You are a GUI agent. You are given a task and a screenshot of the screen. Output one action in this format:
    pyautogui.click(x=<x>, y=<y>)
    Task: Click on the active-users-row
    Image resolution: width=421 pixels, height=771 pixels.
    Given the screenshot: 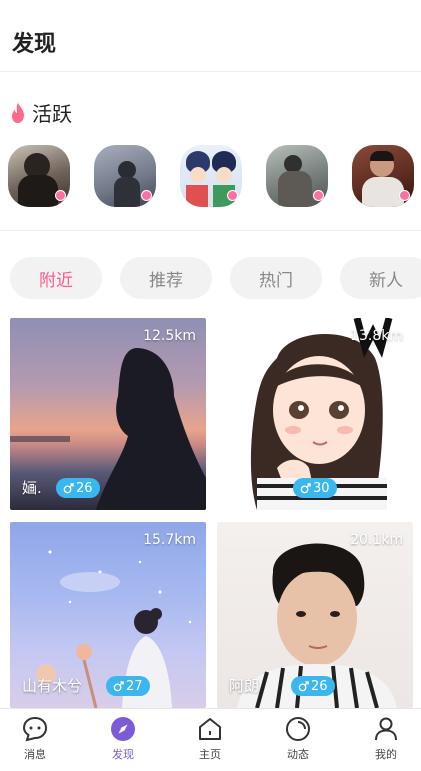 What is the action you would take?
    pyautogui.click(x=214, y=177)
    